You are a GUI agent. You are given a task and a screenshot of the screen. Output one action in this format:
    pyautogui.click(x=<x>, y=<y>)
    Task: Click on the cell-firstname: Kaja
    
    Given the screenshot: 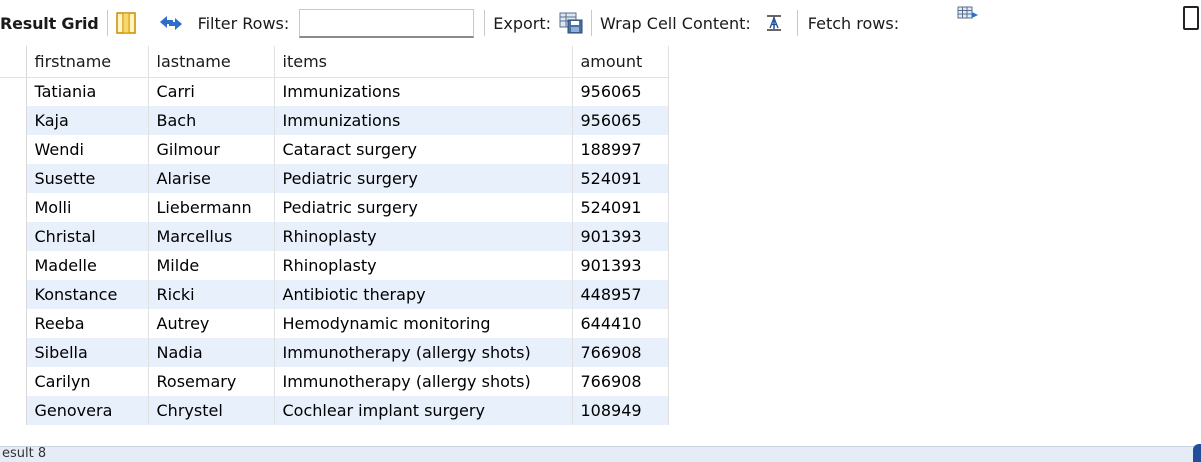 What is the action you would take?
    pyautogui.click(x=87, y=120)
    